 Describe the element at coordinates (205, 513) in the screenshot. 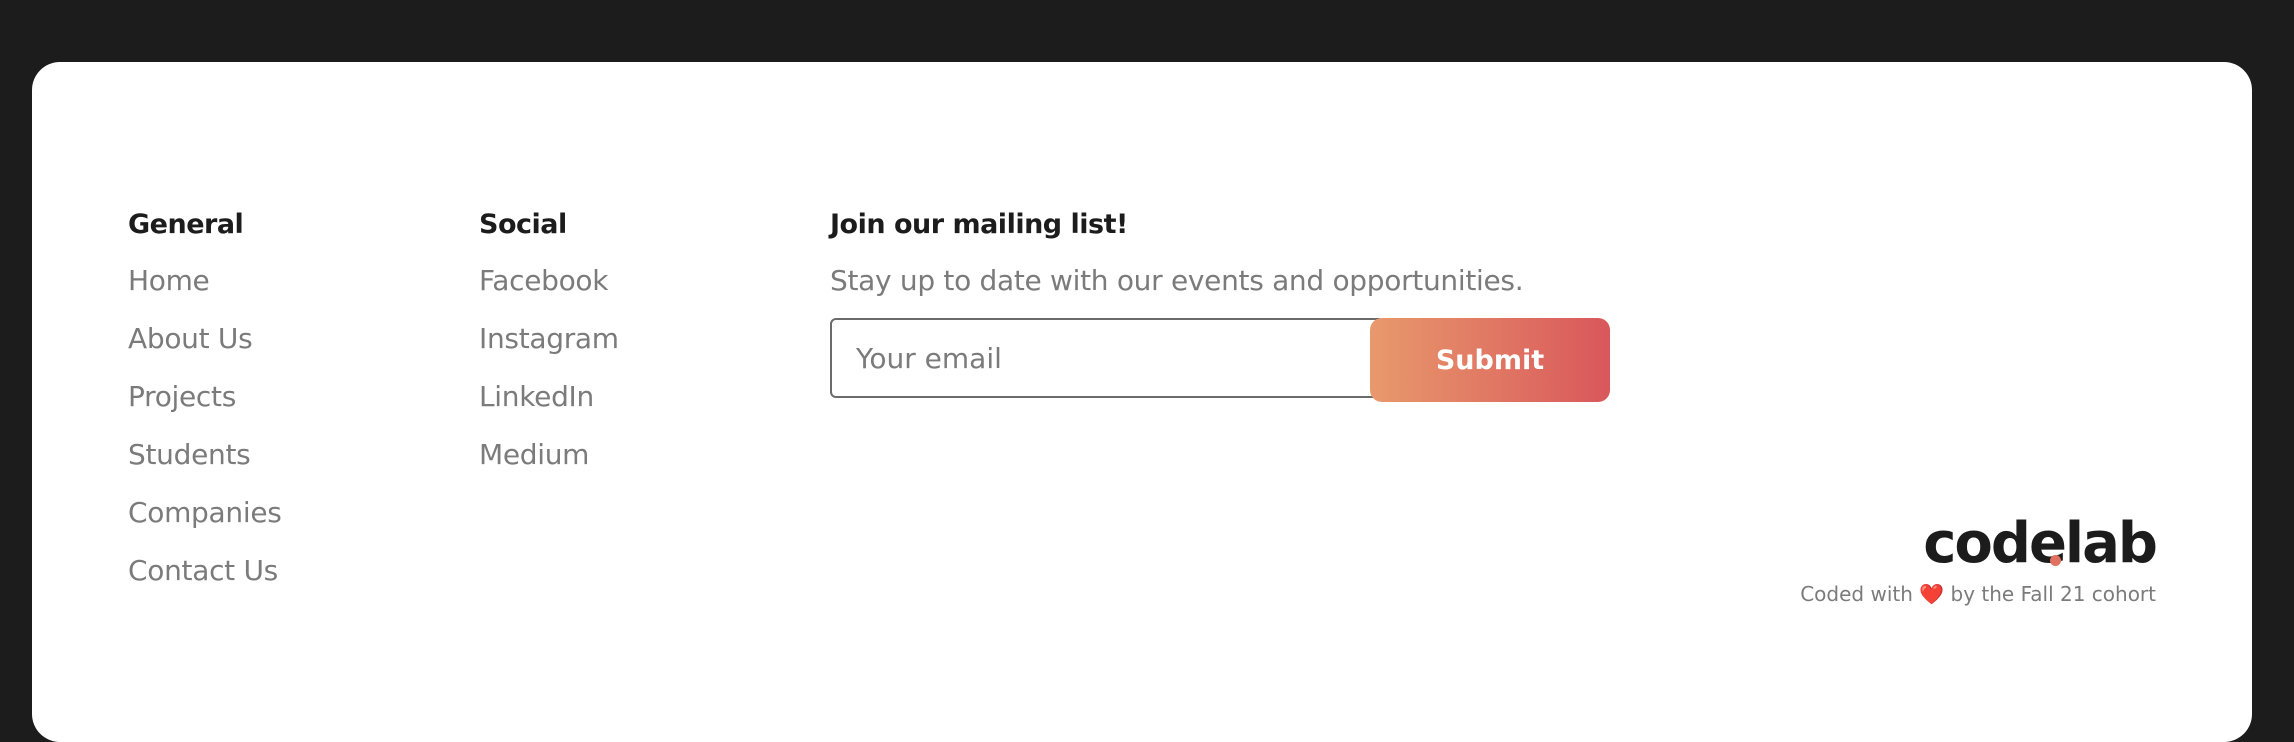

I see `link-companies: Companies` at that location.